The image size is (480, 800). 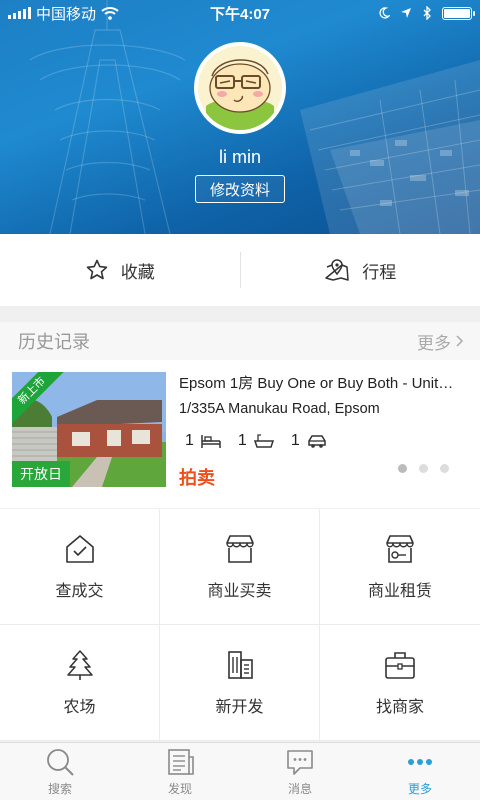 What do you see at coordinates (197, 478) in the screenshot?
I see `sale-type-label: 拍卖` at bounding box center [197, 478].